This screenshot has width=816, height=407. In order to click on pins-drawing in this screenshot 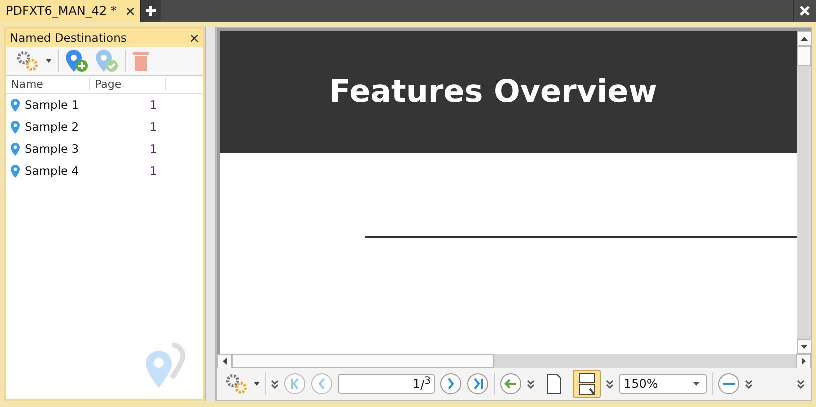, I will do `click(166, 366)`.